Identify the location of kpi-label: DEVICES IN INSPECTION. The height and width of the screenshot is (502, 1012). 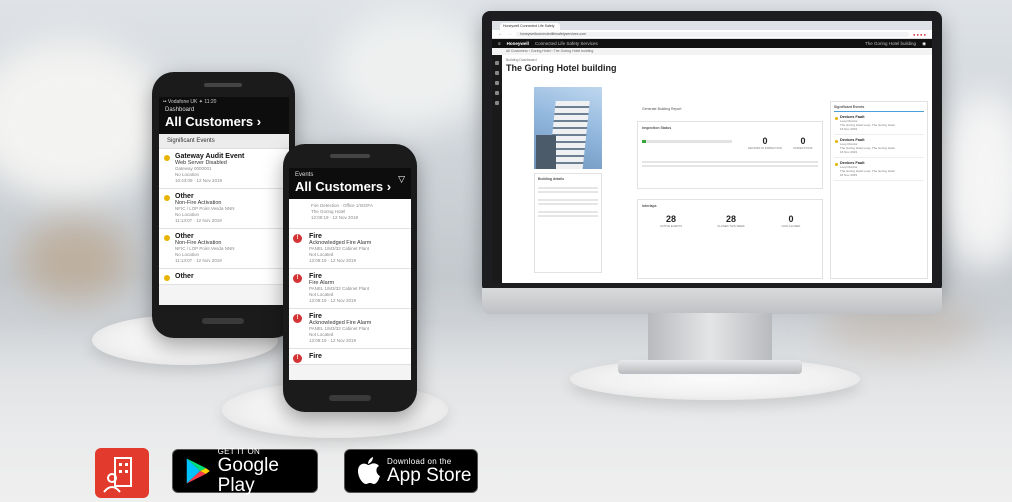
(765, 148).